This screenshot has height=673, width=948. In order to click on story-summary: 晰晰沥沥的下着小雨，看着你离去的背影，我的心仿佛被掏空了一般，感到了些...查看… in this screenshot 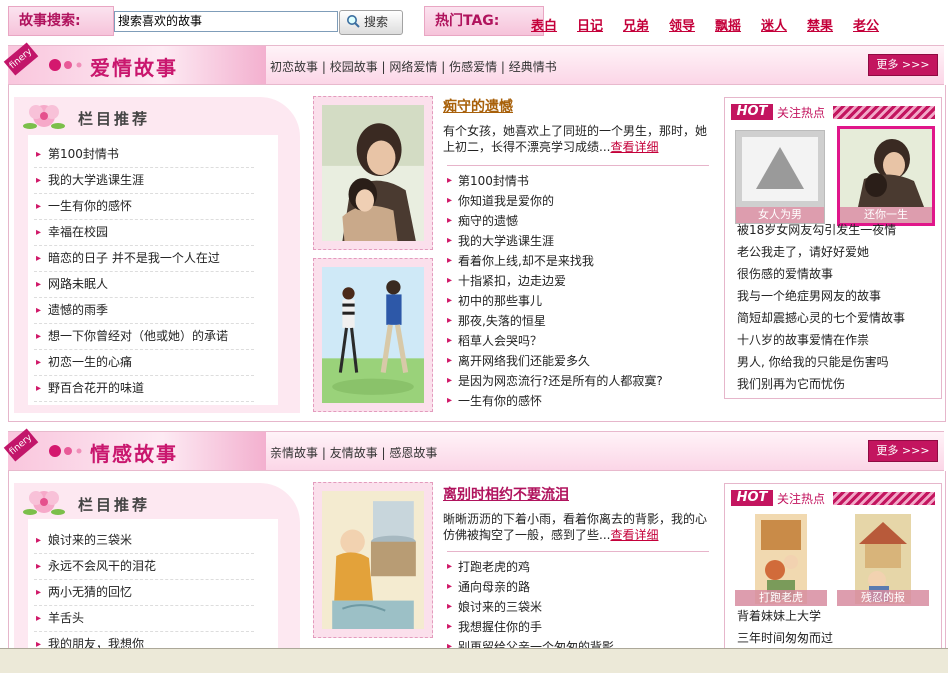, I will do `click(577, 527)`.